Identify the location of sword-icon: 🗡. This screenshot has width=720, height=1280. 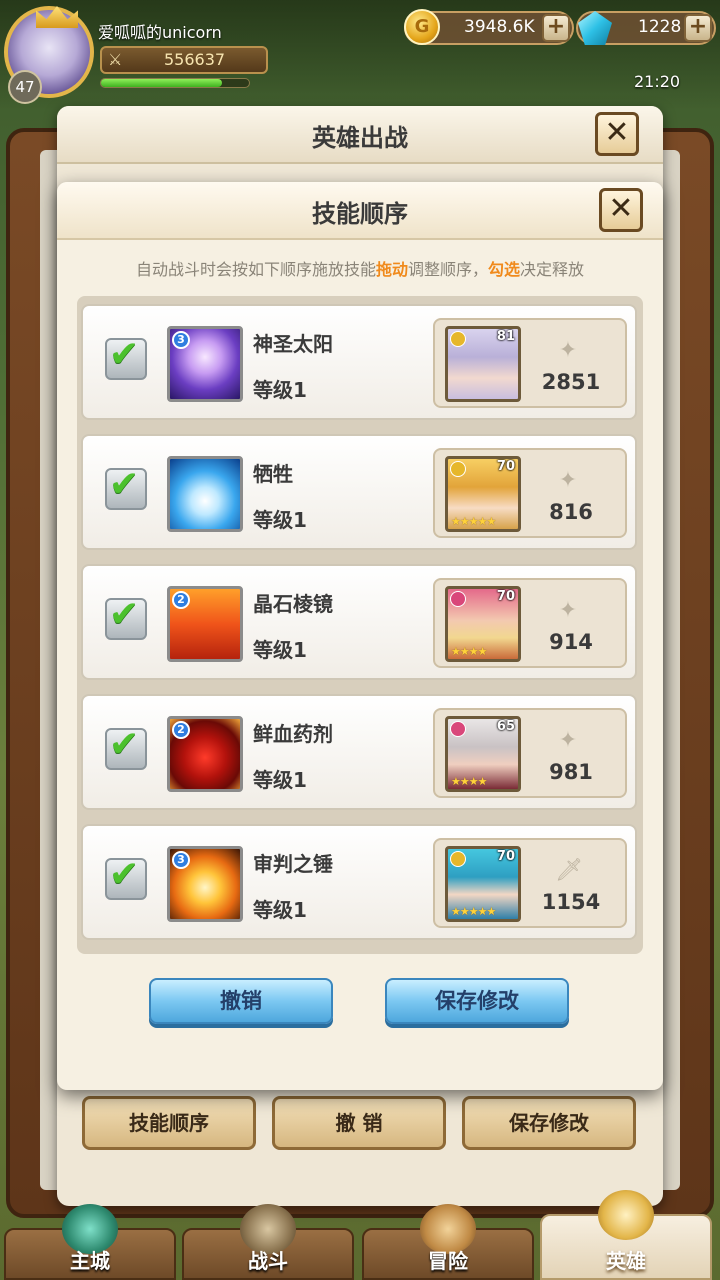
(569, 870).